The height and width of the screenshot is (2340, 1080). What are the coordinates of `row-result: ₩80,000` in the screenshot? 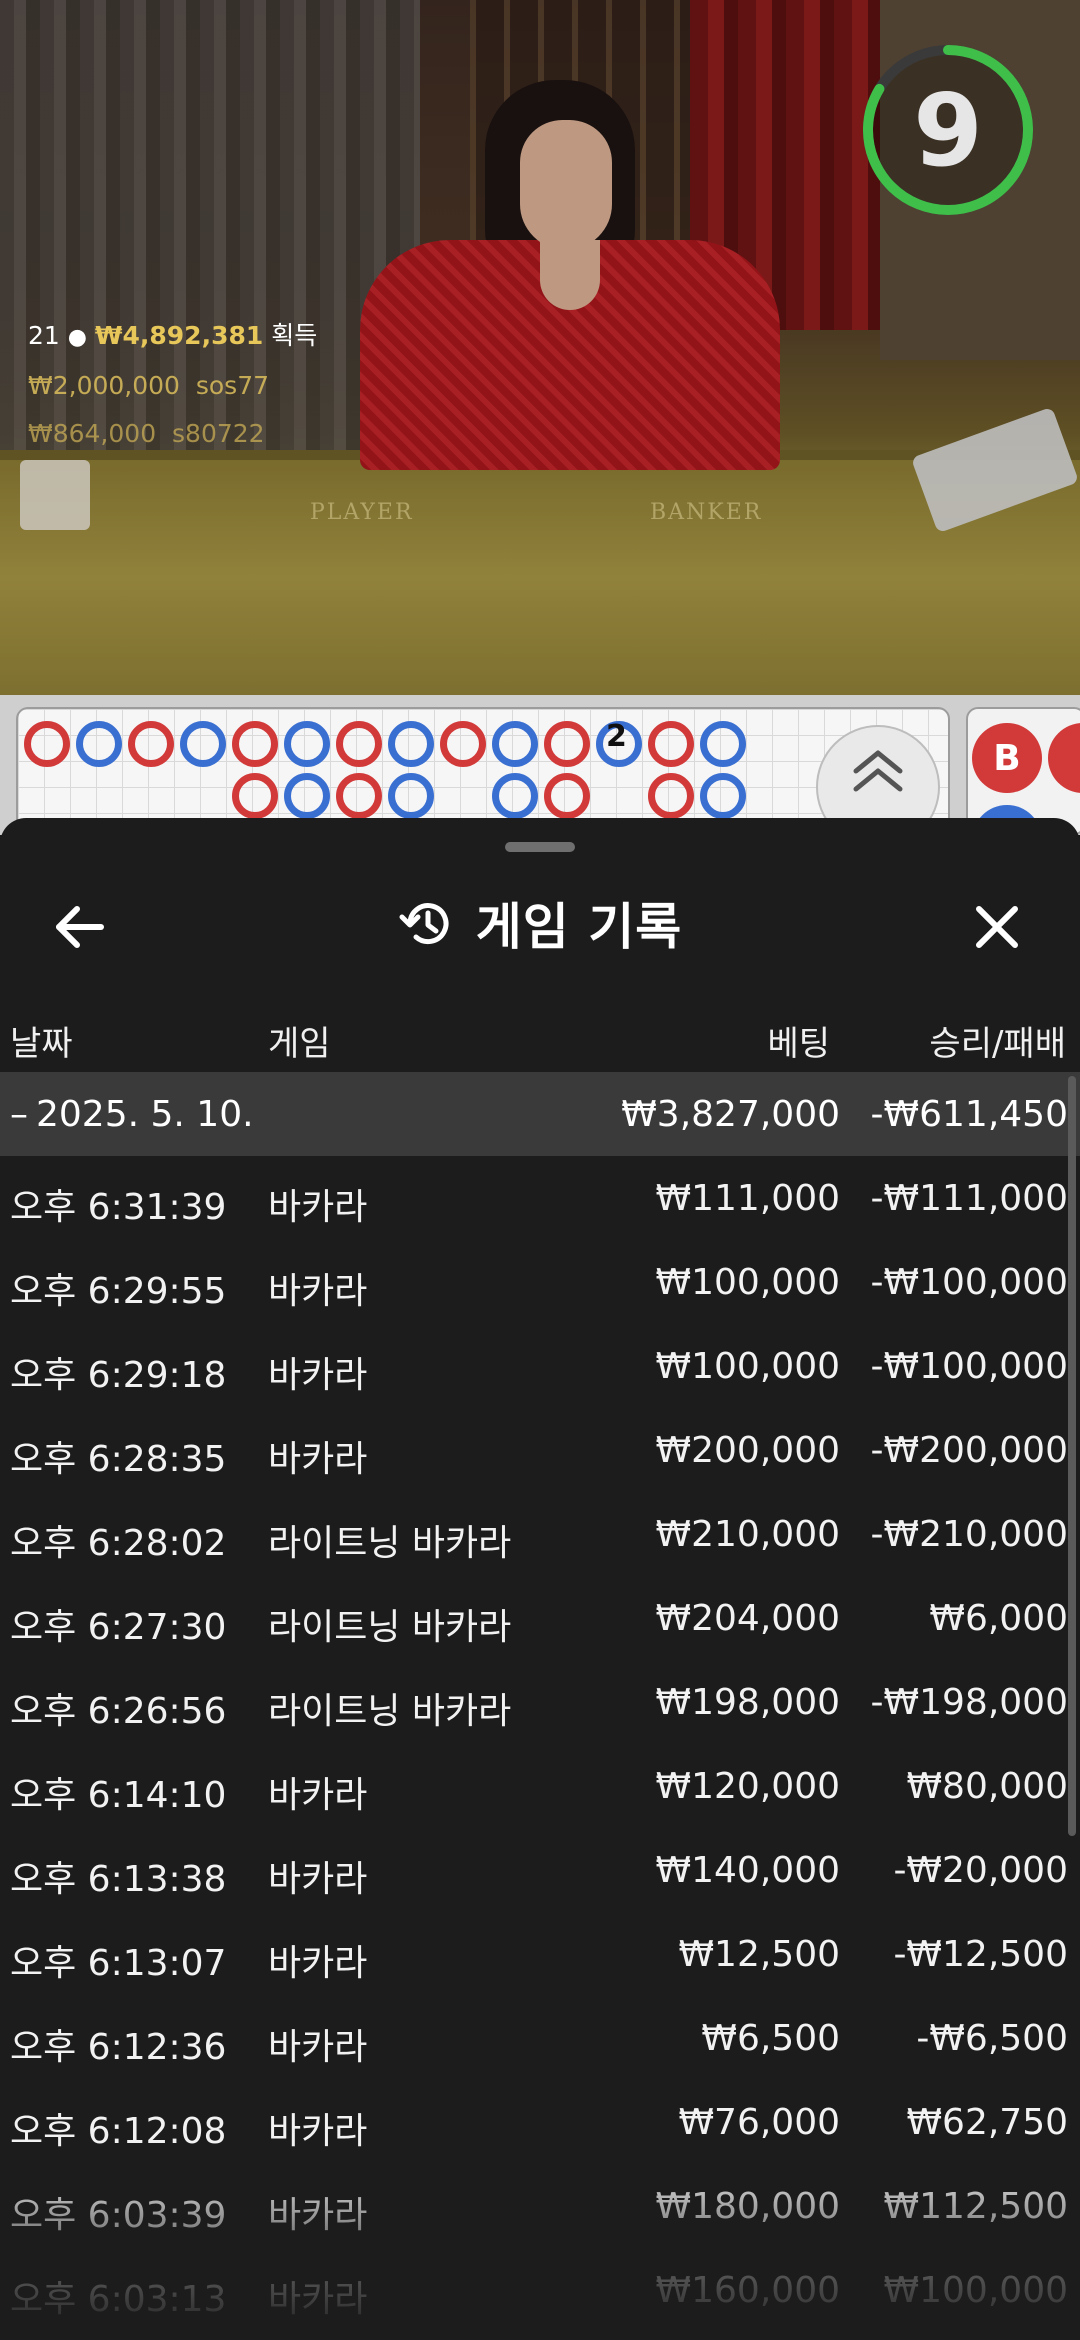 It's located at (987, 1786).